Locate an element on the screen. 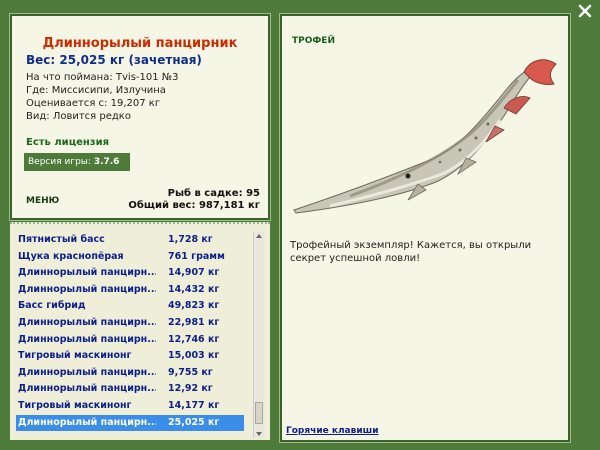  catch-list-row: Длиннорылый панцирн... 9,755 кг is located at coordinates (130, 373).